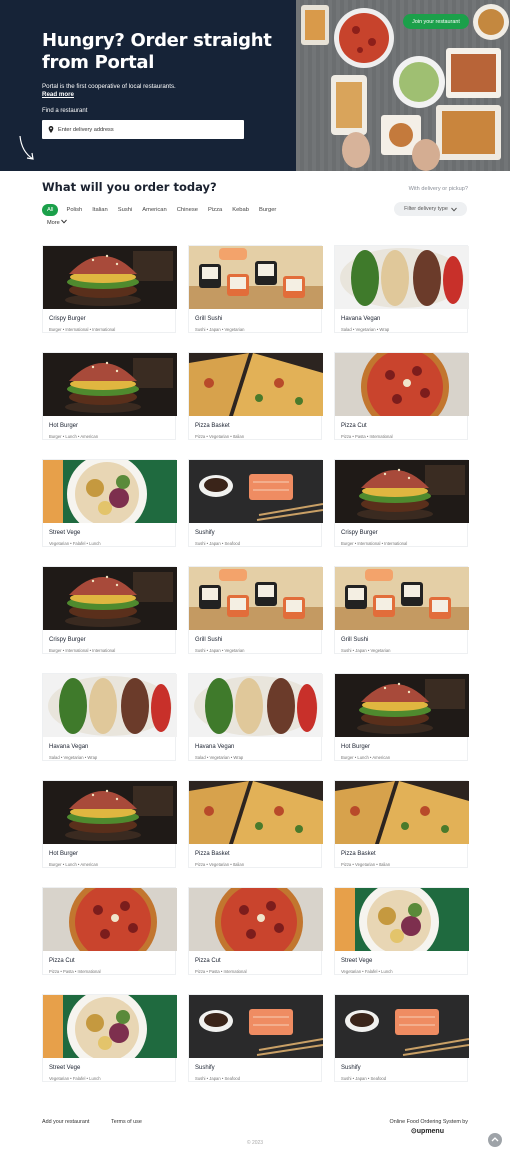 Image resolution: width=510 pixels, height=1155 pixels. Describe the element at coordinates (187, 210) in the screenshot. I see `filter-chip-chinese: Chinese` at that location.